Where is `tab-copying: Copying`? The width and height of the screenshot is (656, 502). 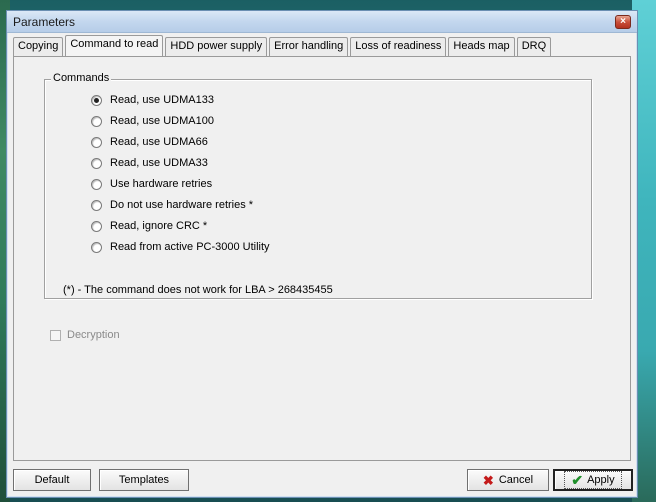 tab-copying: Copying is located at coordinates (38, 46).